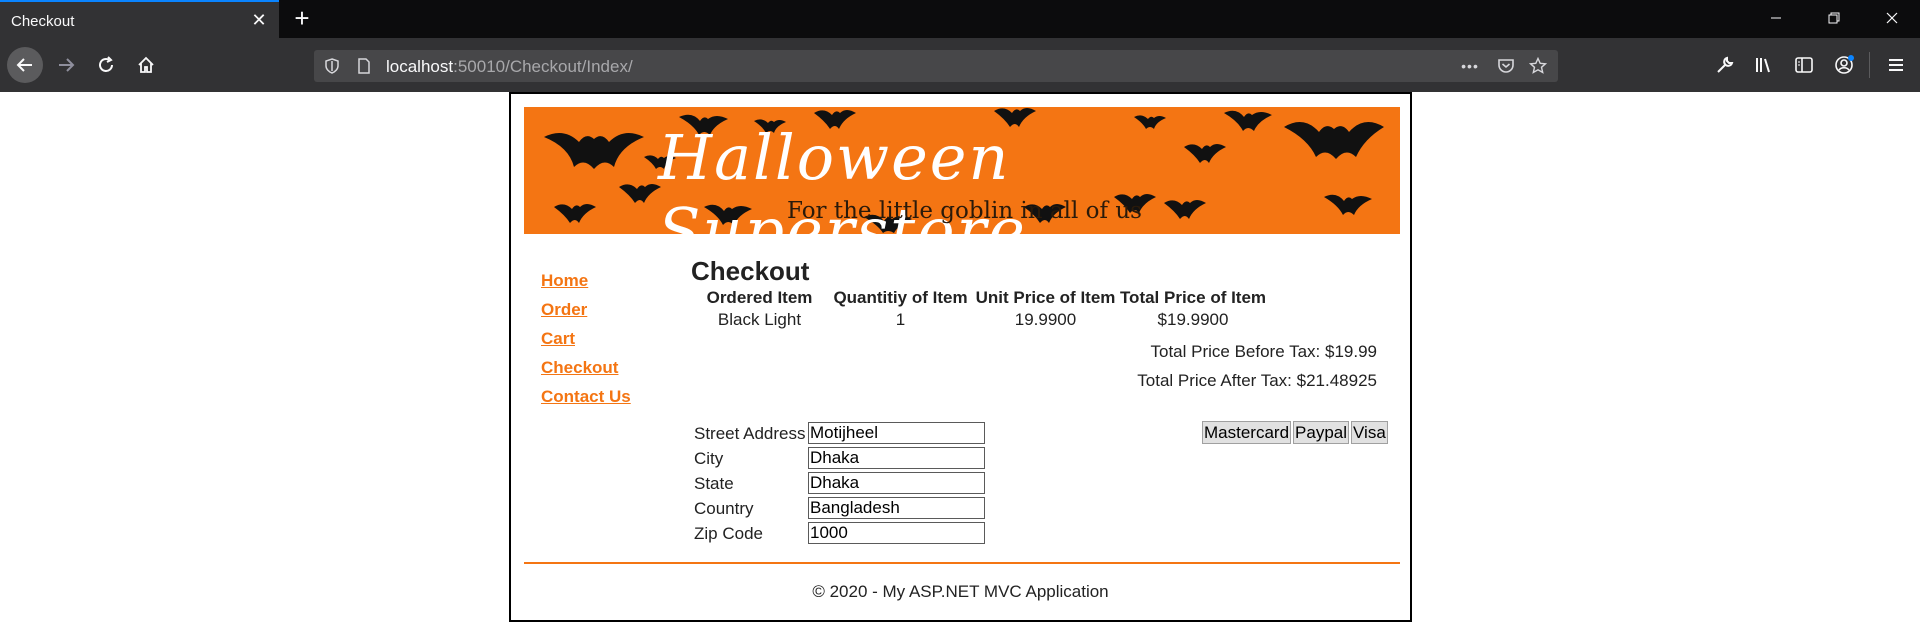 The image size is (1920, 627). What do you see at coordinates (1764, 65) in the screenshot?
I see `library-icon` at bounding box center [1764, 65].